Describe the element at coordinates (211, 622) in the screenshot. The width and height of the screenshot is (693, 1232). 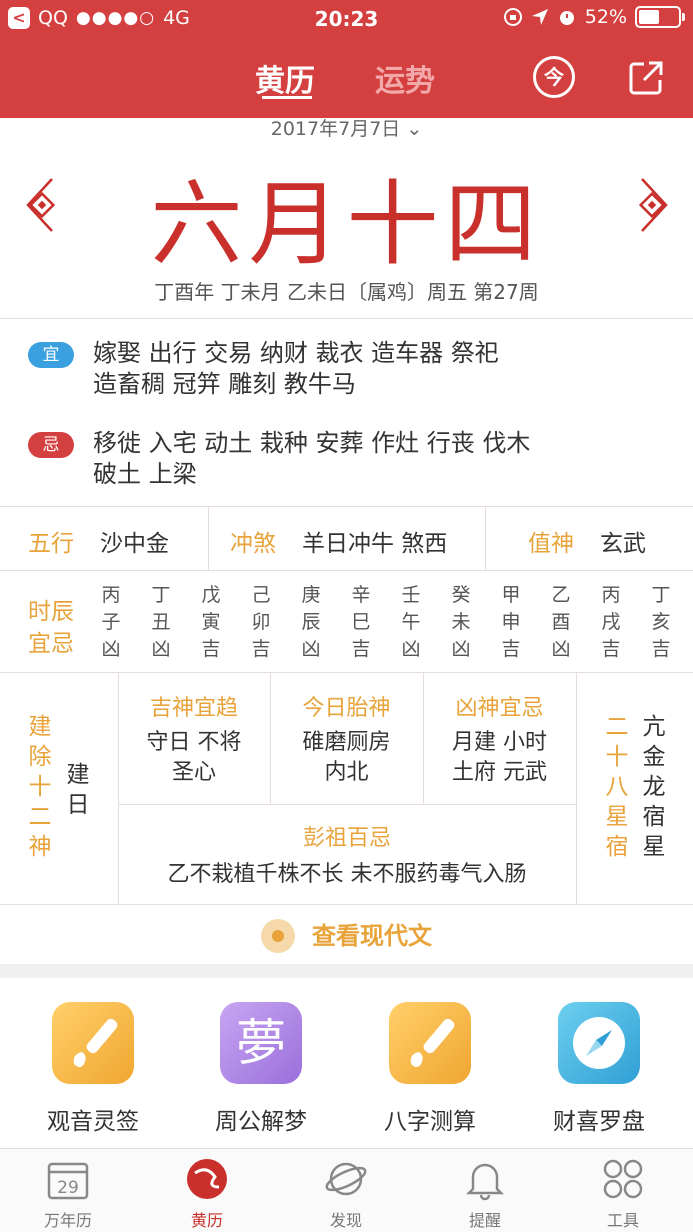
I see `hour-char: 寅` at that location.